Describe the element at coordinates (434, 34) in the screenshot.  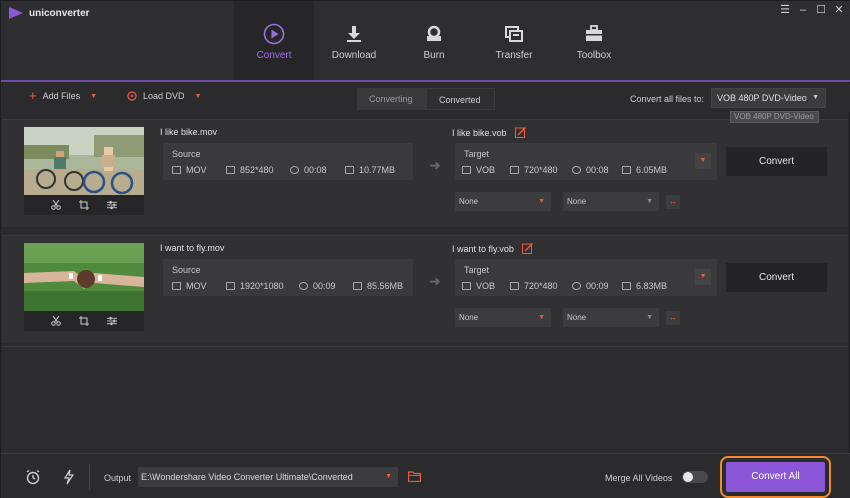
I see `burn-icon` at that location.